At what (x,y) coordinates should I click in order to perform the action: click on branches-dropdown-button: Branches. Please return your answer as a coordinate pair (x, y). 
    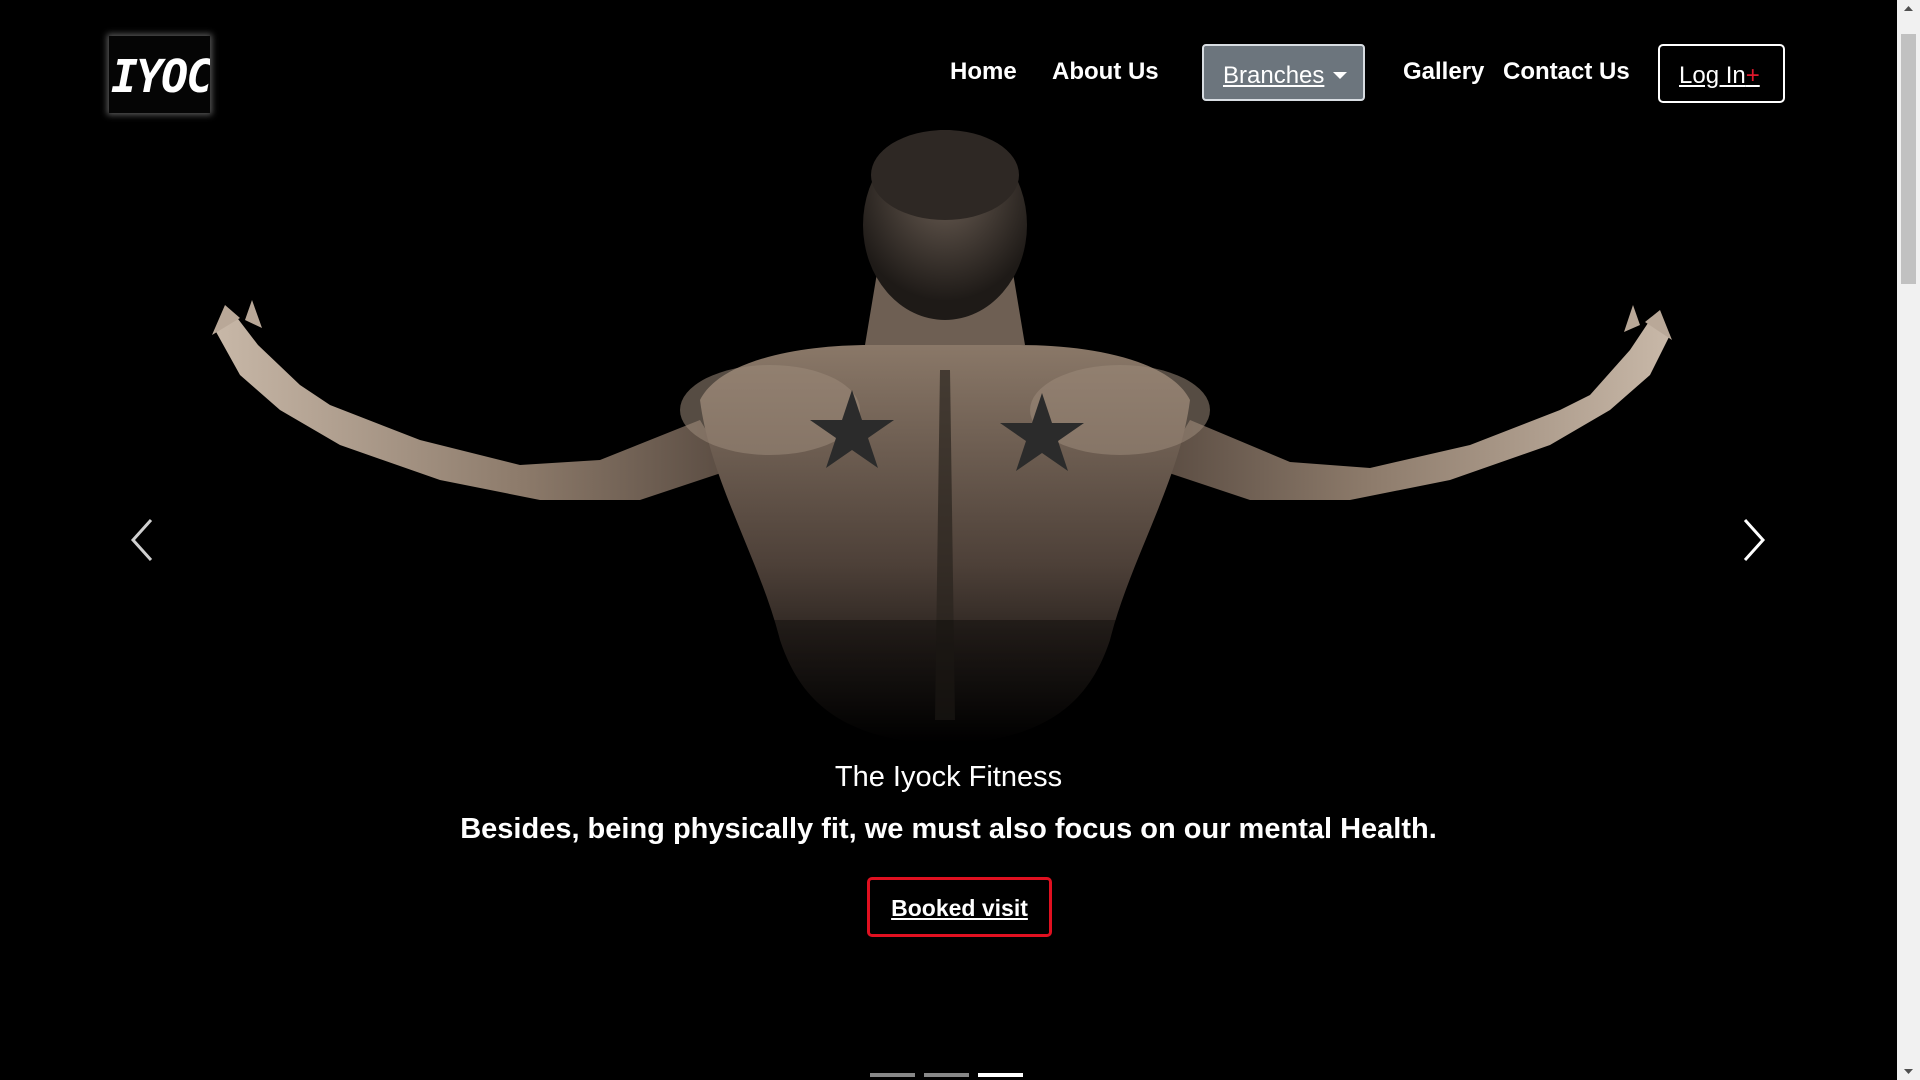
    Looking at the image, I should click on (1283, 72).